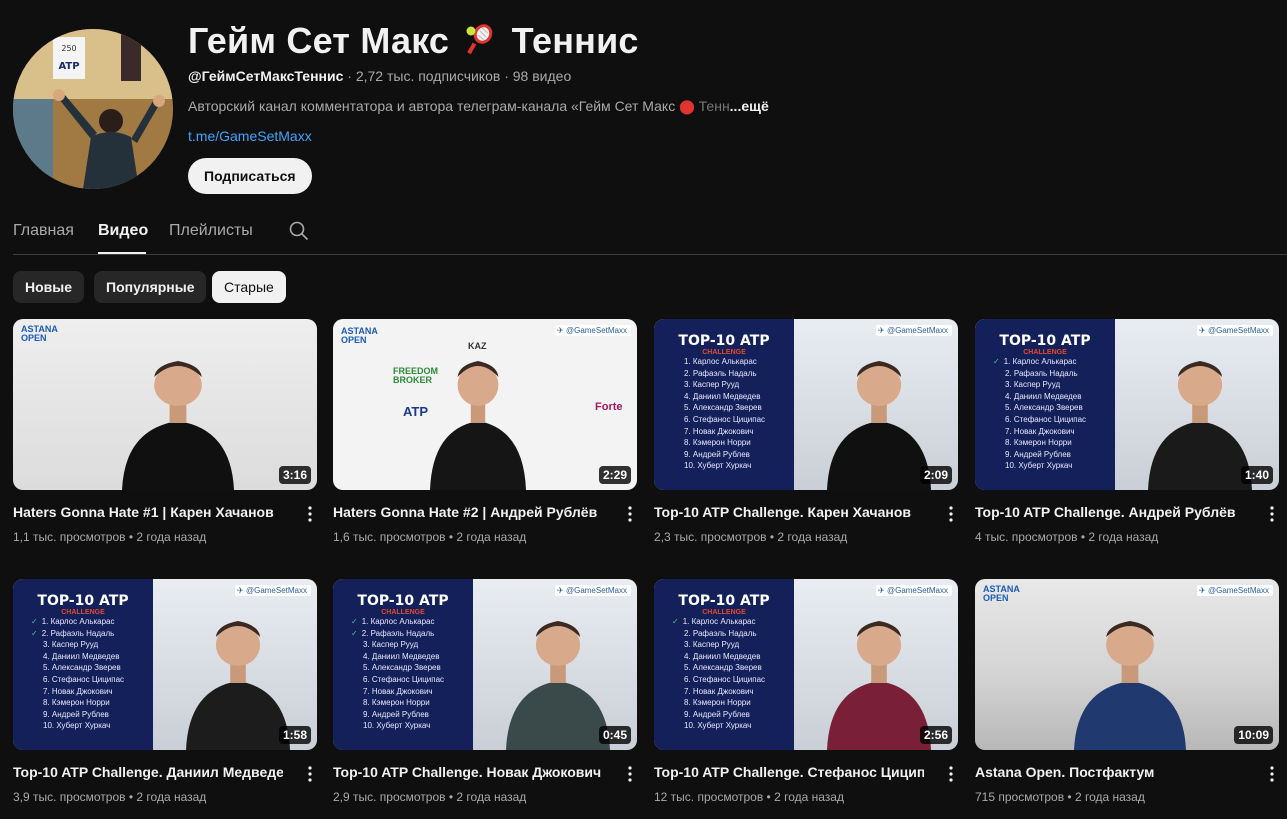 The width and height of the screenshot is (1287, 819). I want to click on video-title: Top-10 ATP Challenge. Новак Джокович, so click(468, 772).